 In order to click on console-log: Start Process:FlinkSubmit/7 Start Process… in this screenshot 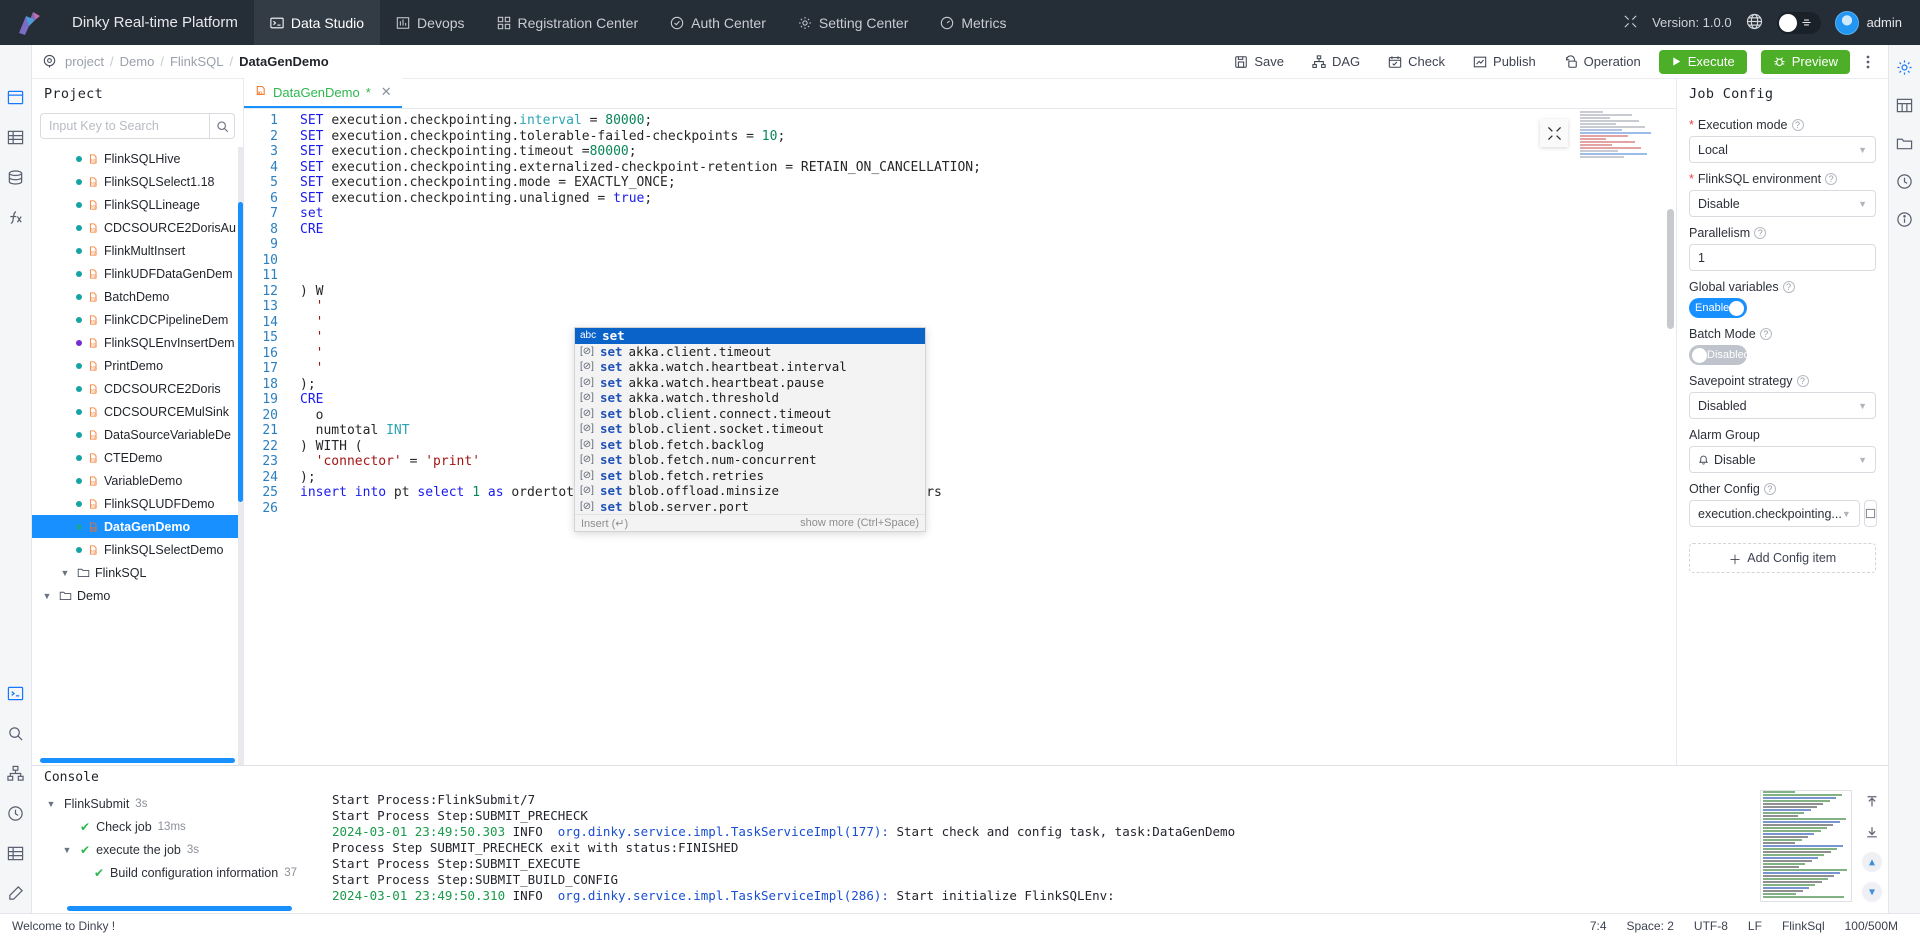, I will do `click(1092, 850)`.